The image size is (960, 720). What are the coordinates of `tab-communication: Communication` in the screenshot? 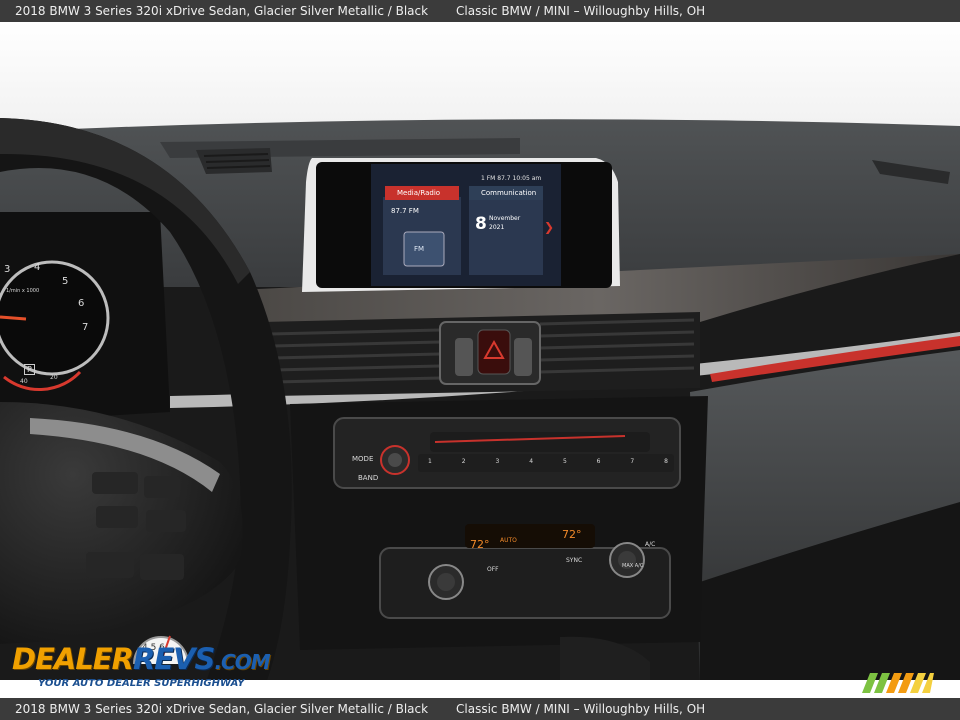 It's located at (506, 193).